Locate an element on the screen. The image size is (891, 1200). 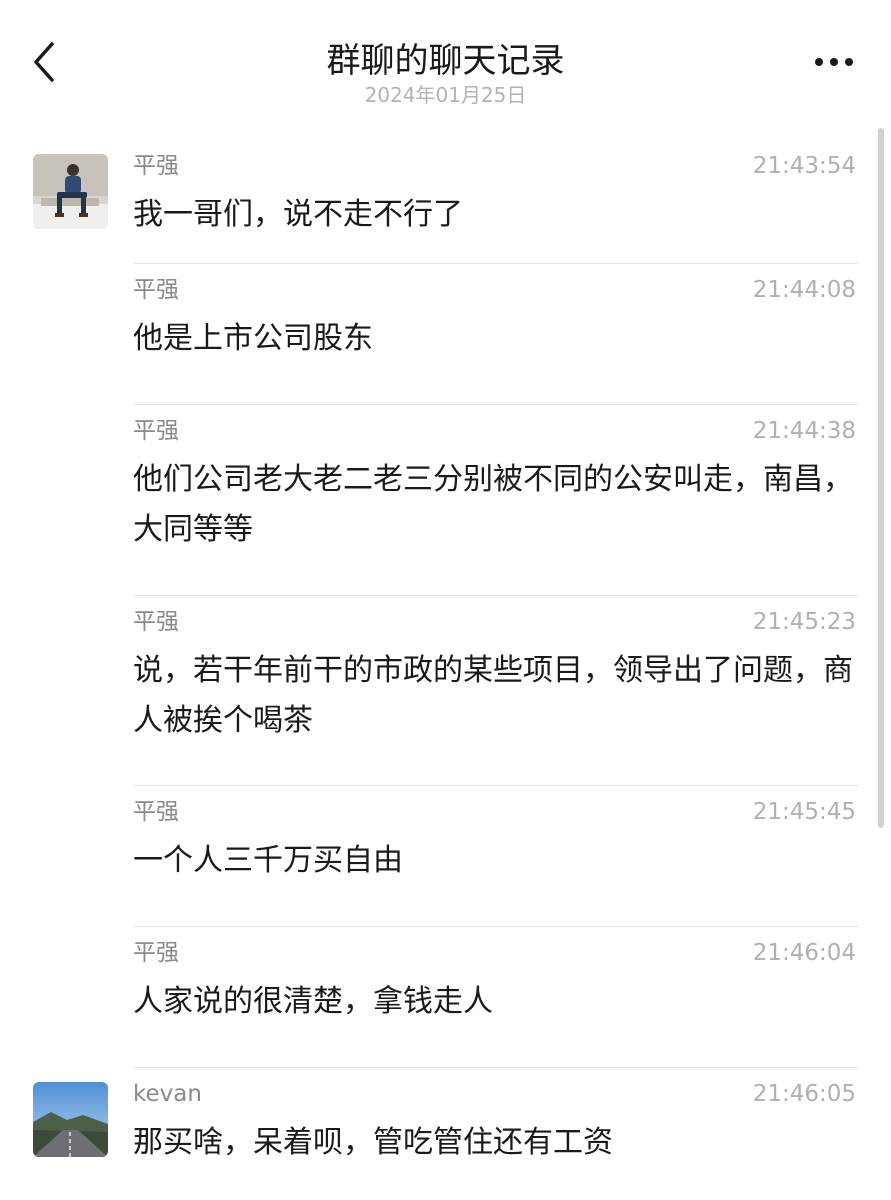
more-horizontal-icon is located at coordinates (834, 62).